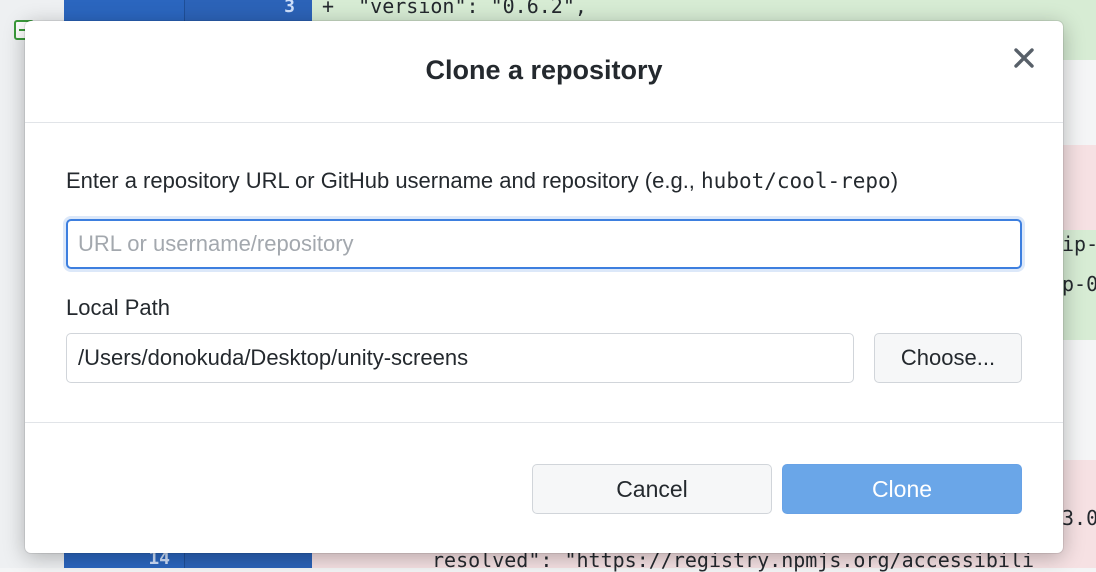  I want to click on local-path-label: Local Path, so click(118, 307).